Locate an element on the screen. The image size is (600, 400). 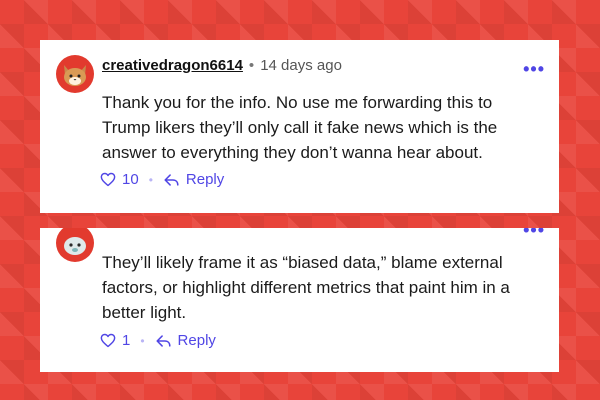
username-link: creativedragon6614 is located at coordinates (172, 65).